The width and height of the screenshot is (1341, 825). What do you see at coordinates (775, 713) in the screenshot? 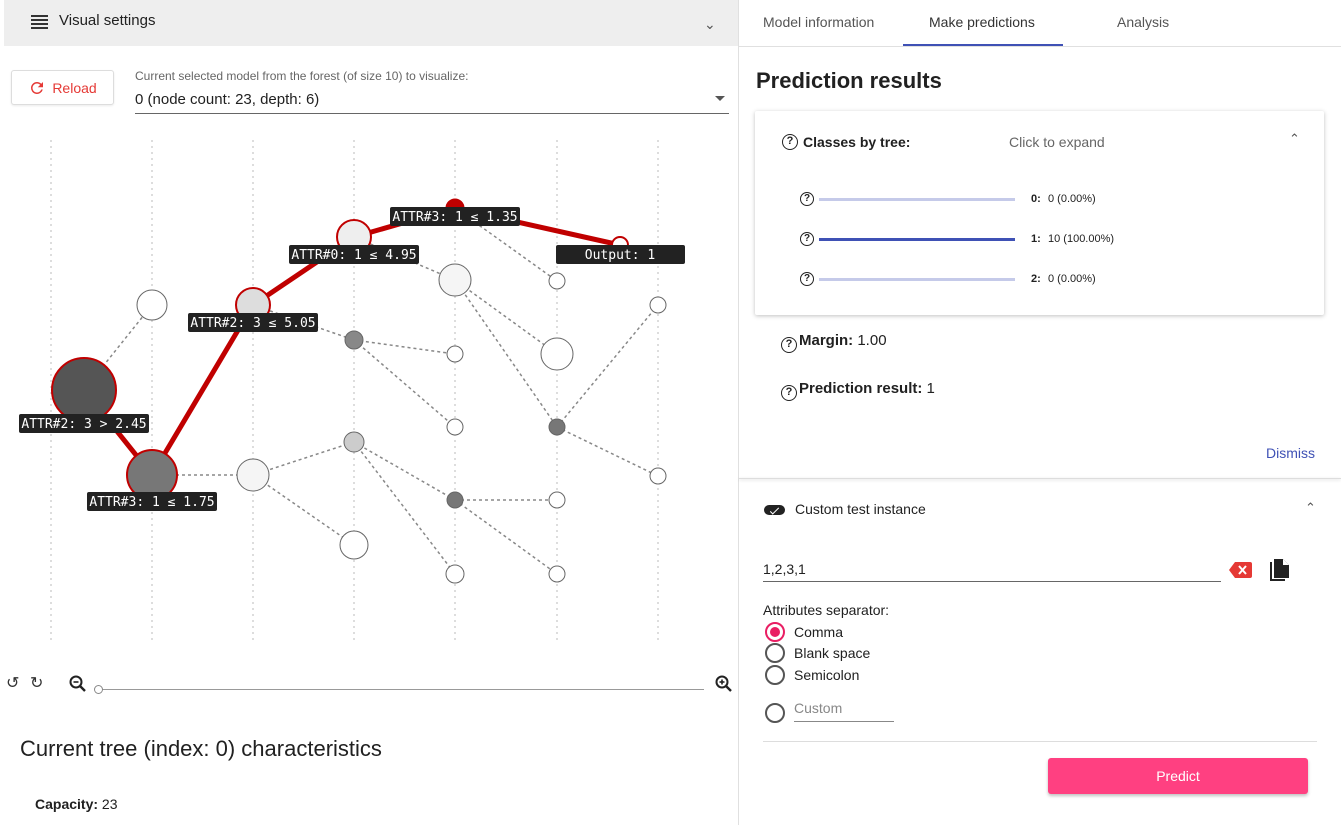
I see `radio-custom` at bounding box center [775, 713].